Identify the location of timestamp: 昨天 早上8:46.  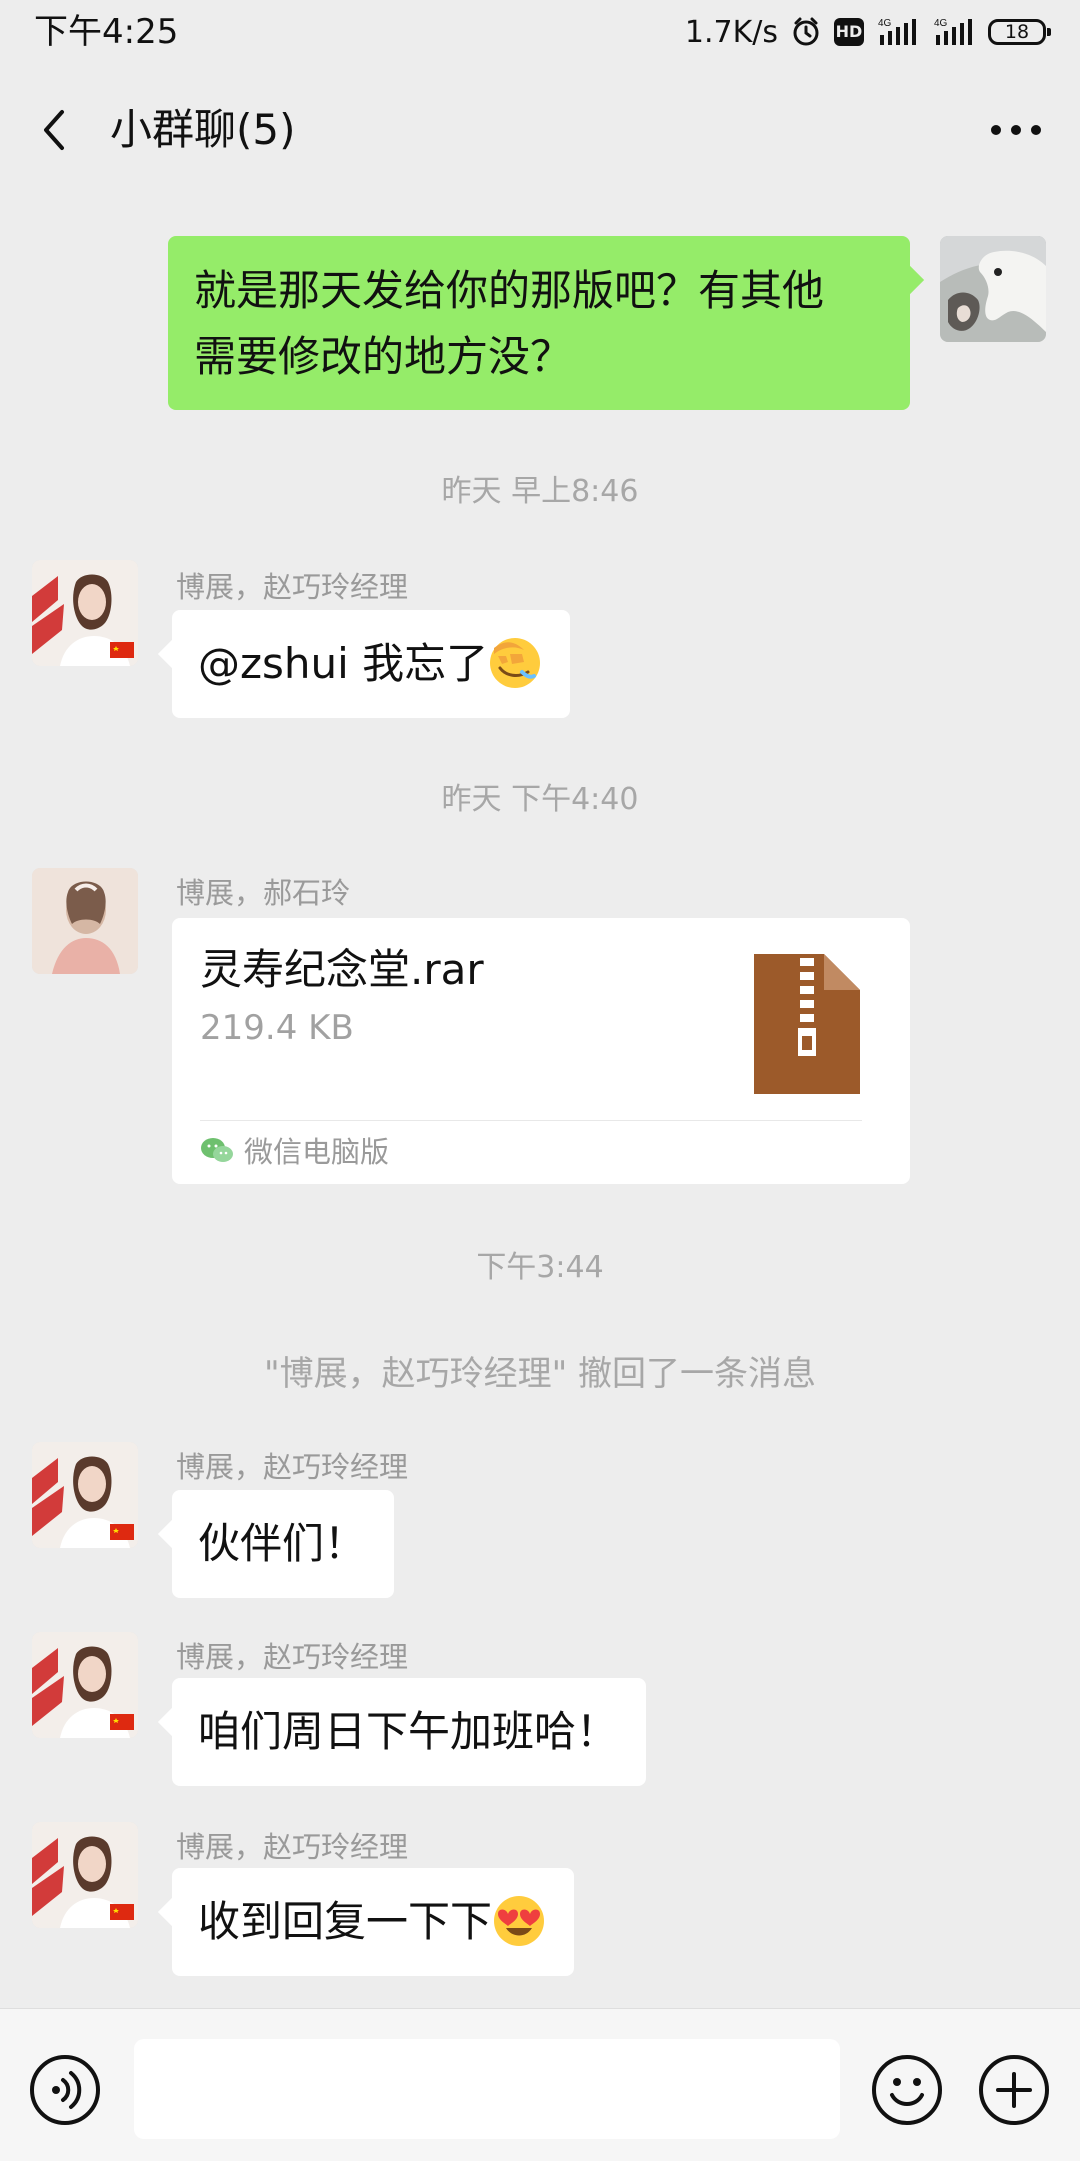
(540, 491).